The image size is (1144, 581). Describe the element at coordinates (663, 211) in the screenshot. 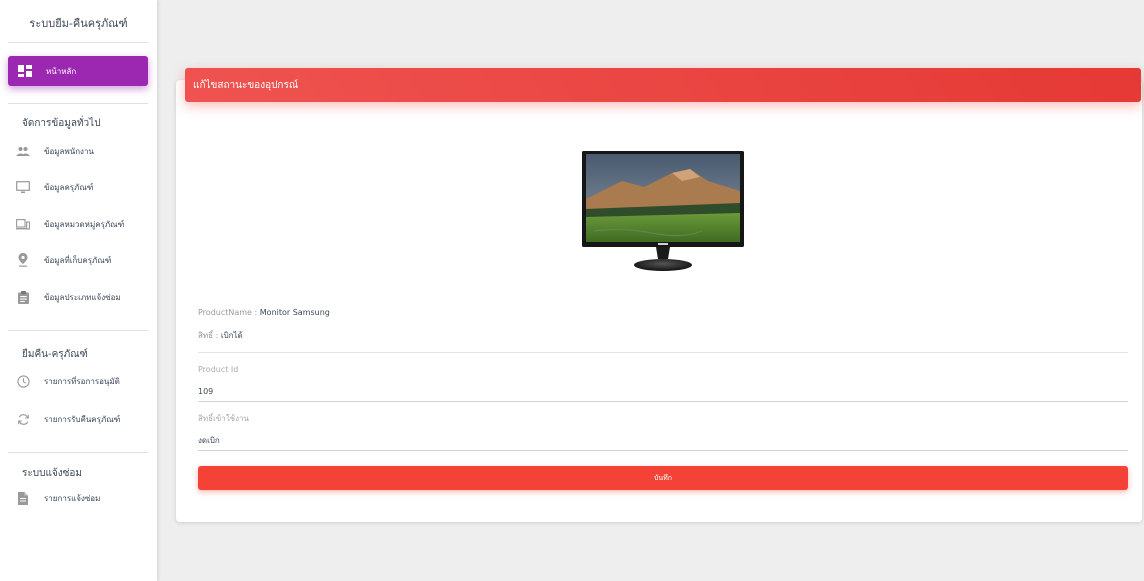

I see `product-image-monitor` at that location.